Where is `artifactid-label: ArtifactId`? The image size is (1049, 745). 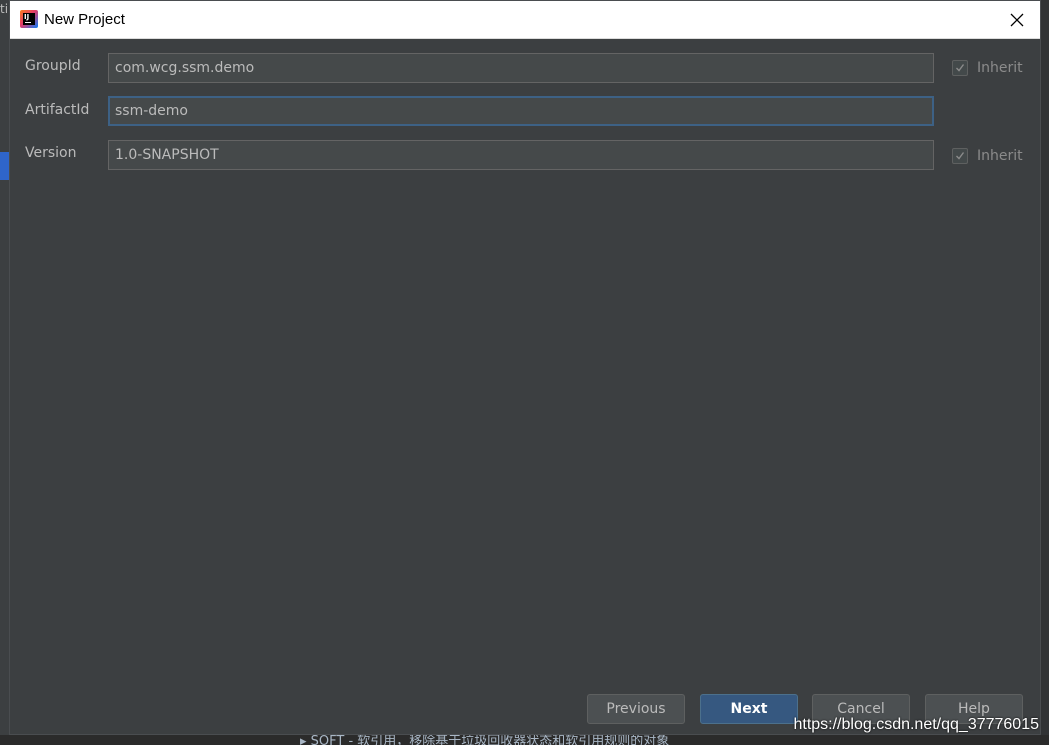
artifactid-label: ArtifactId is located at coordinates (57, 110).